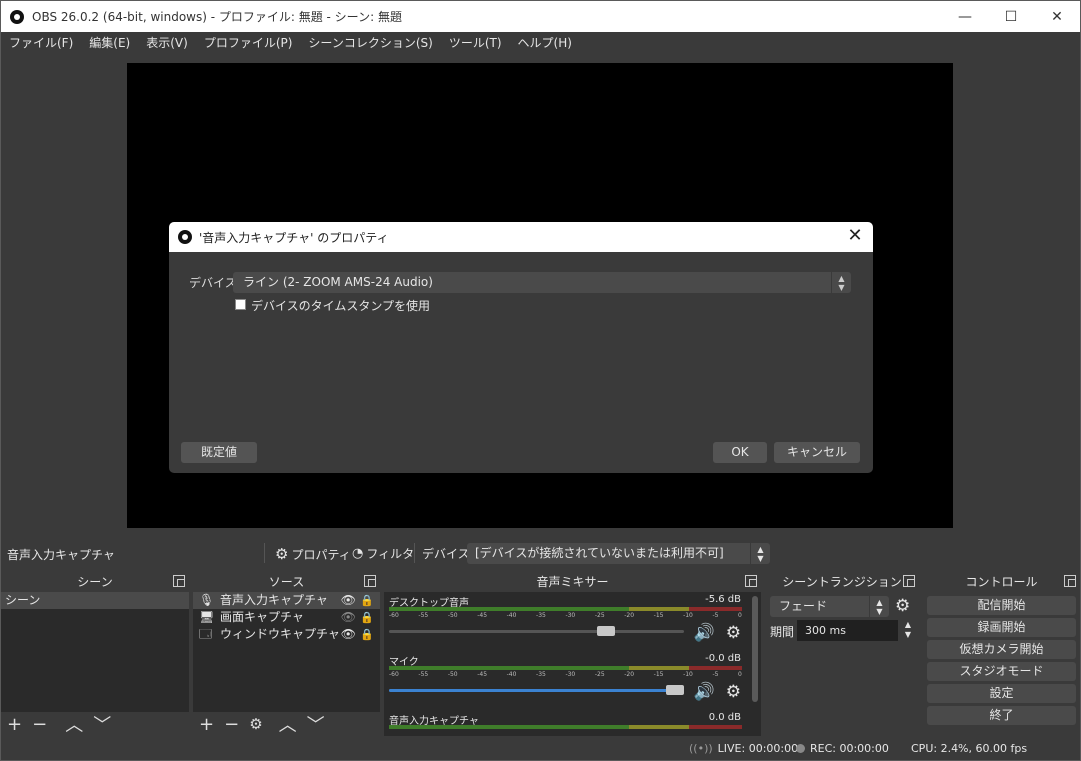 This screenshot has height=761, width=1081. What do you see at coordinates (1001, 715) in the screenshot?
I see `exit-button: 終了` at bounding box center [1001, 715].